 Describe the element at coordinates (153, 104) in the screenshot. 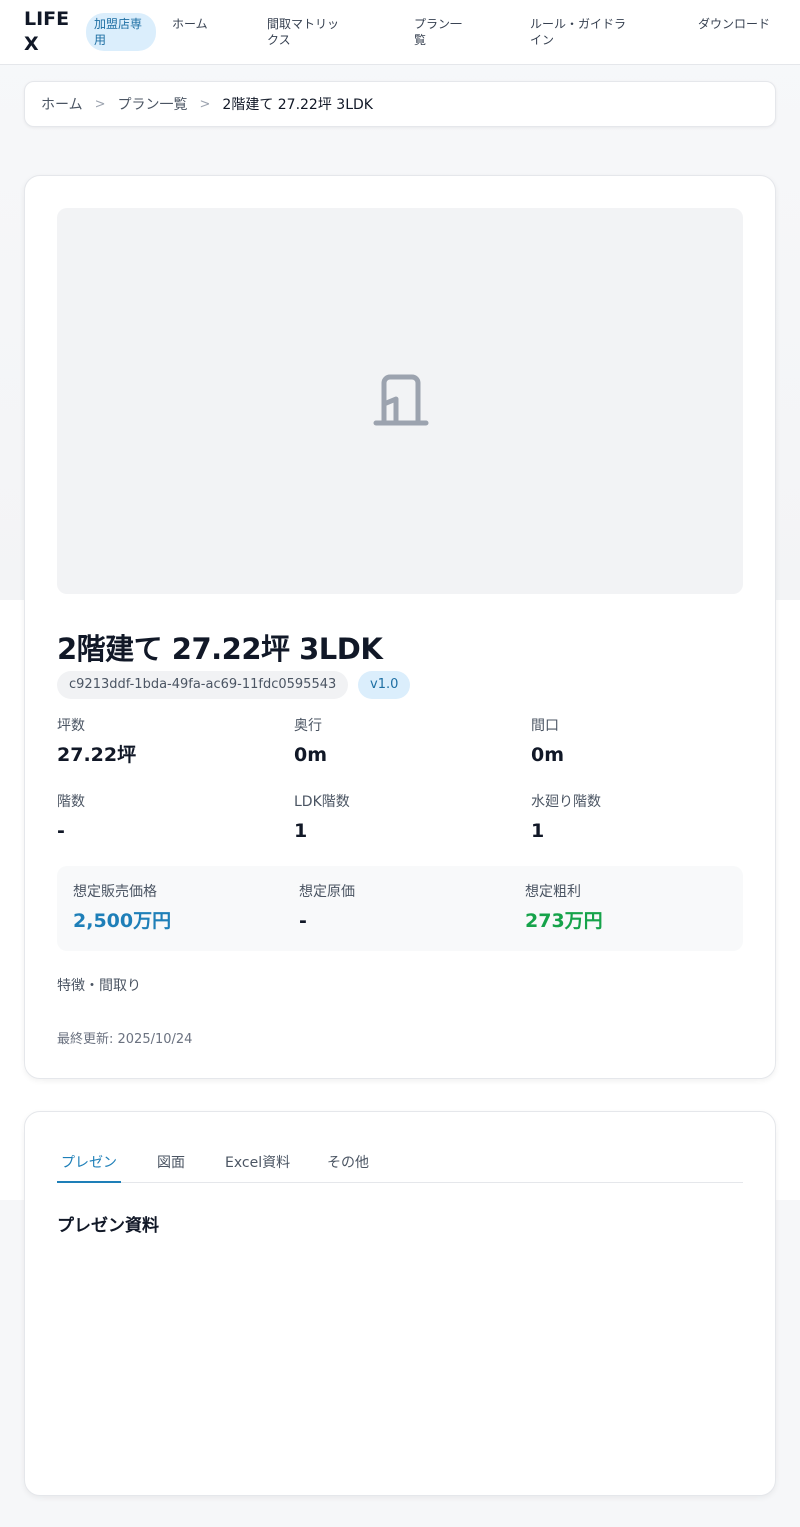

I see `breadcrumb-plan-list: プラン一覧` at that location.